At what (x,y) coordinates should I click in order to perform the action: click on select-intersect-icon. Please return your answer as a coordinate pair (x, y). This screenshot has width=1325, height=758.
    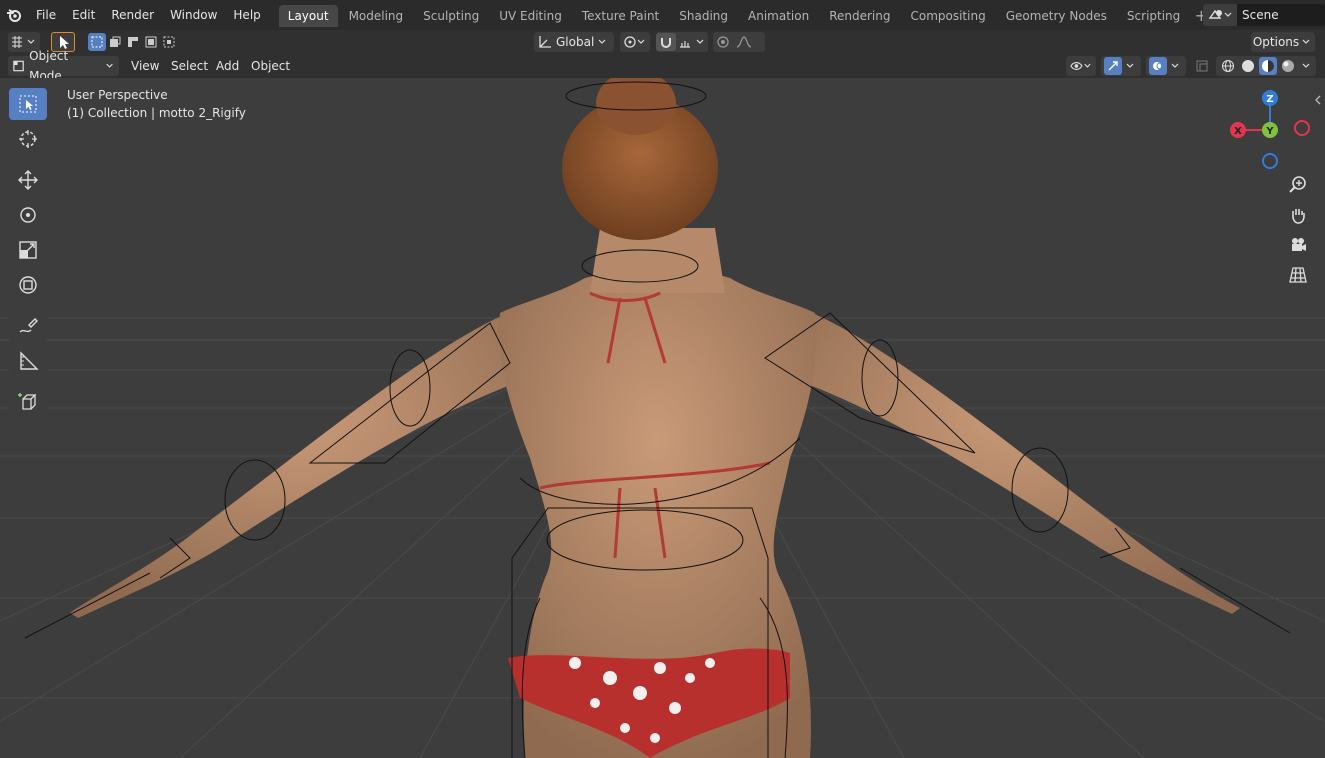
    Looking at the image, I should click on (169, 42).